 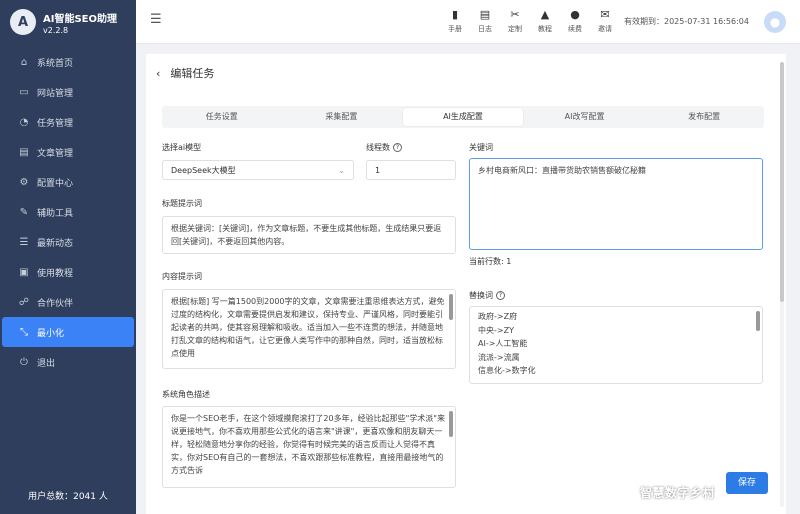 I want to click on invite-icon: ✉, so click(x=605, y=14).